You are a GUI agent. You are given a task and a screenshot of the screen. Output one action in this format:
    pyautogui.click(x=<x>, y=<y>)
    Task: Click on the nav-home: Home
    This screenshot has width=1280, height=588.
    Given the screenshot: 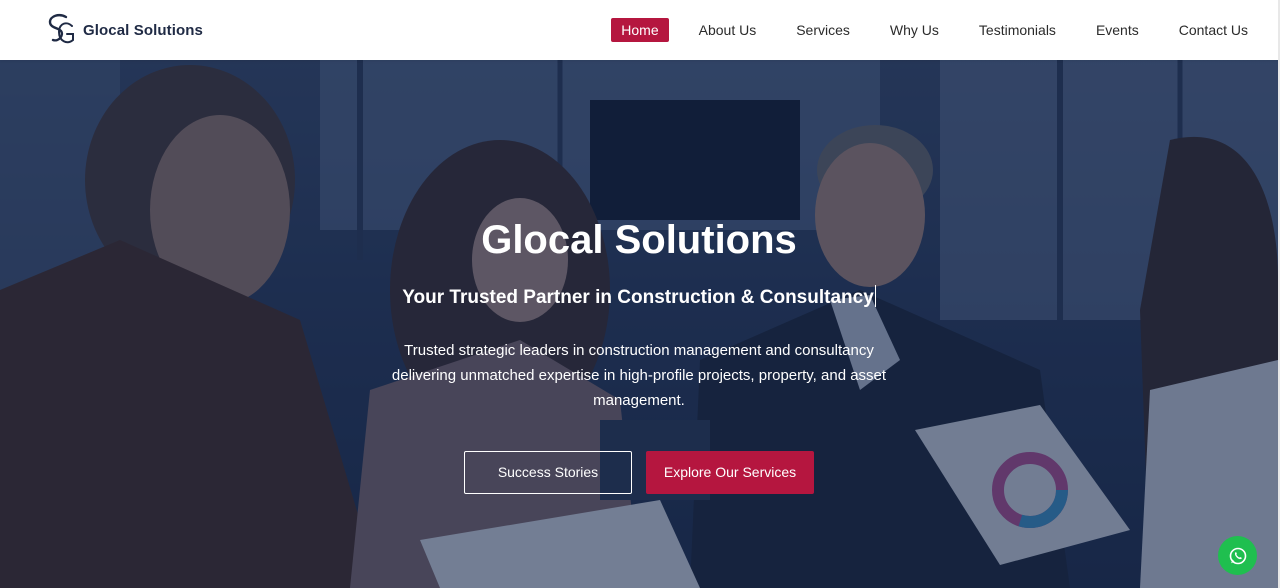 What is the action you would take?
    pyautogui.click(x=640, y=30)
    